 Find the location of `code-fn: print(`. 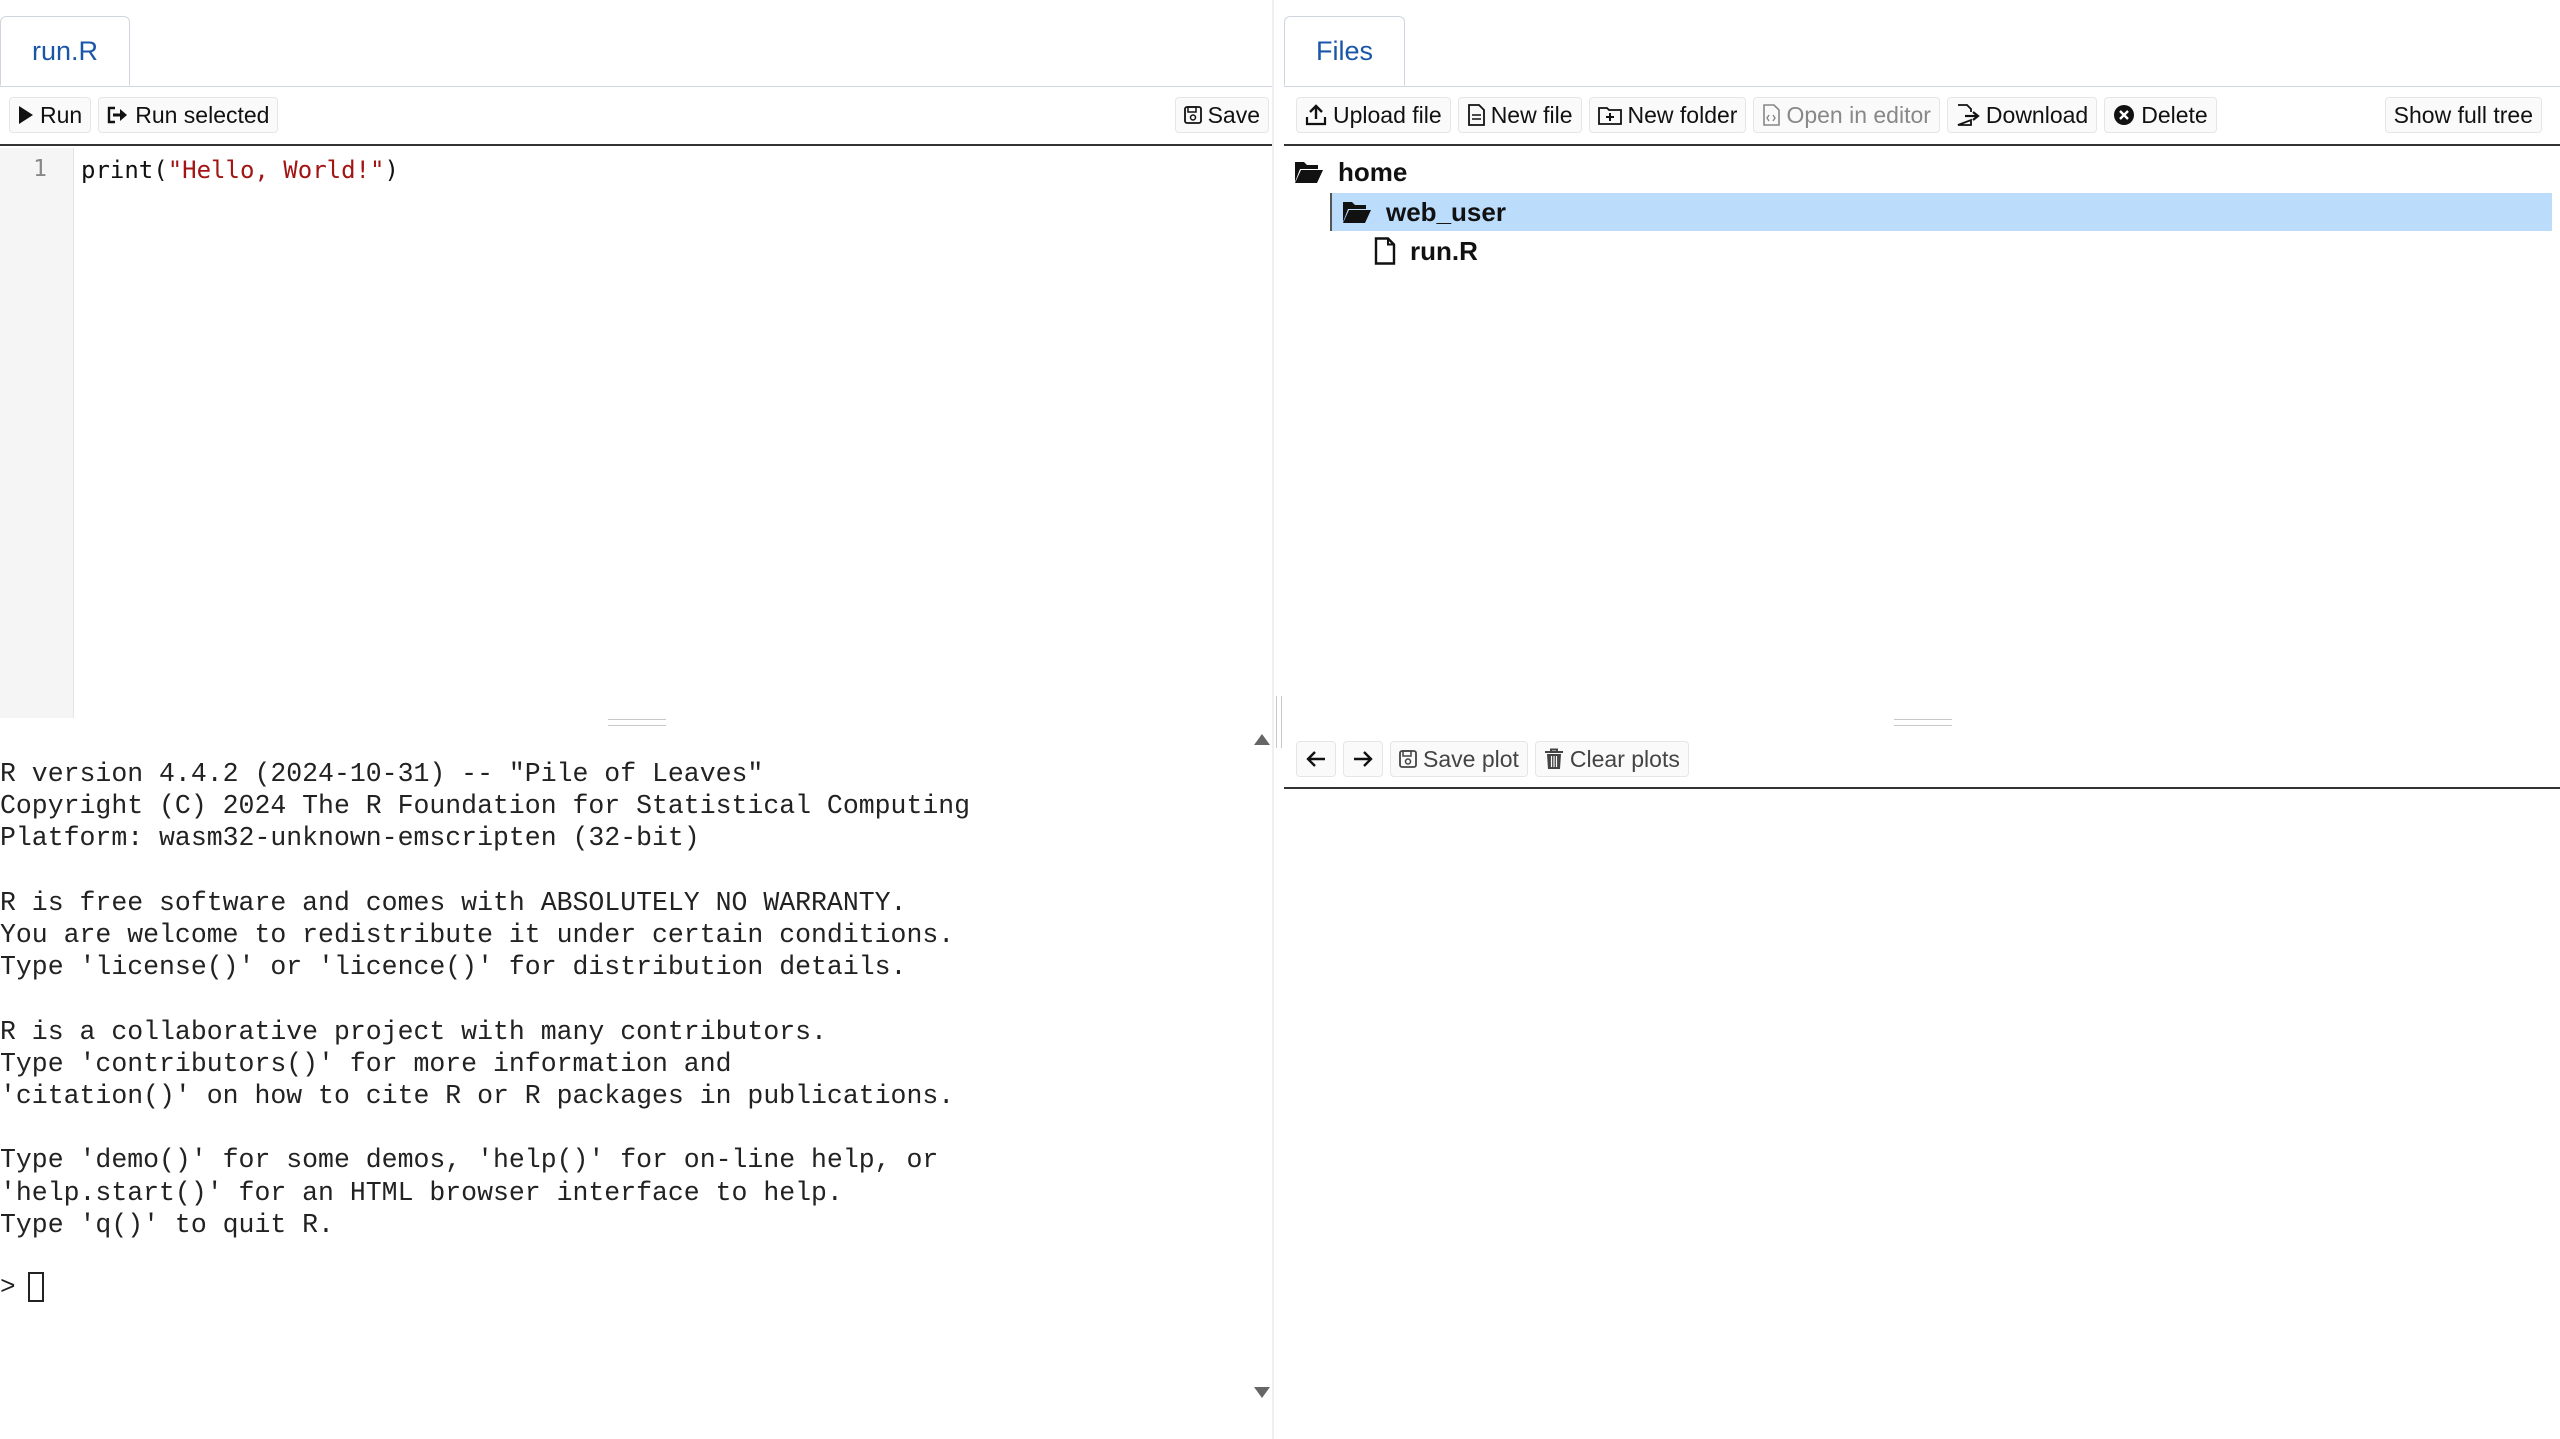

code-fn: print( is located at coordinates (124, 170).